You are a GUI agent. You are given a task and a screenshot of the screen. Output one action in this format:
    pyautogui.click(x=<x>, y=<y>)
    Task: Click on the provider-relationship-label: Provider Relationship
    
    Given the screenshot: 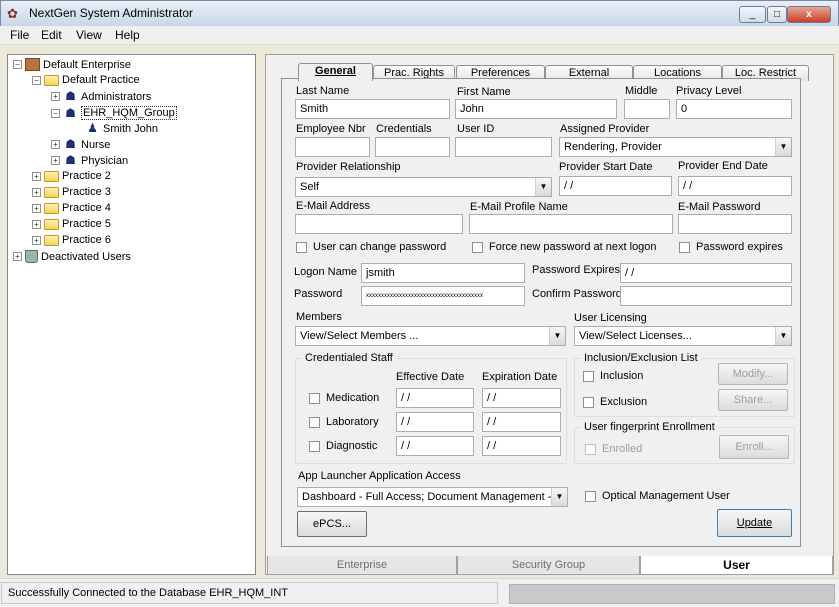 What is the action you would take?
    pyautogui.click(x=348, y=167)
    